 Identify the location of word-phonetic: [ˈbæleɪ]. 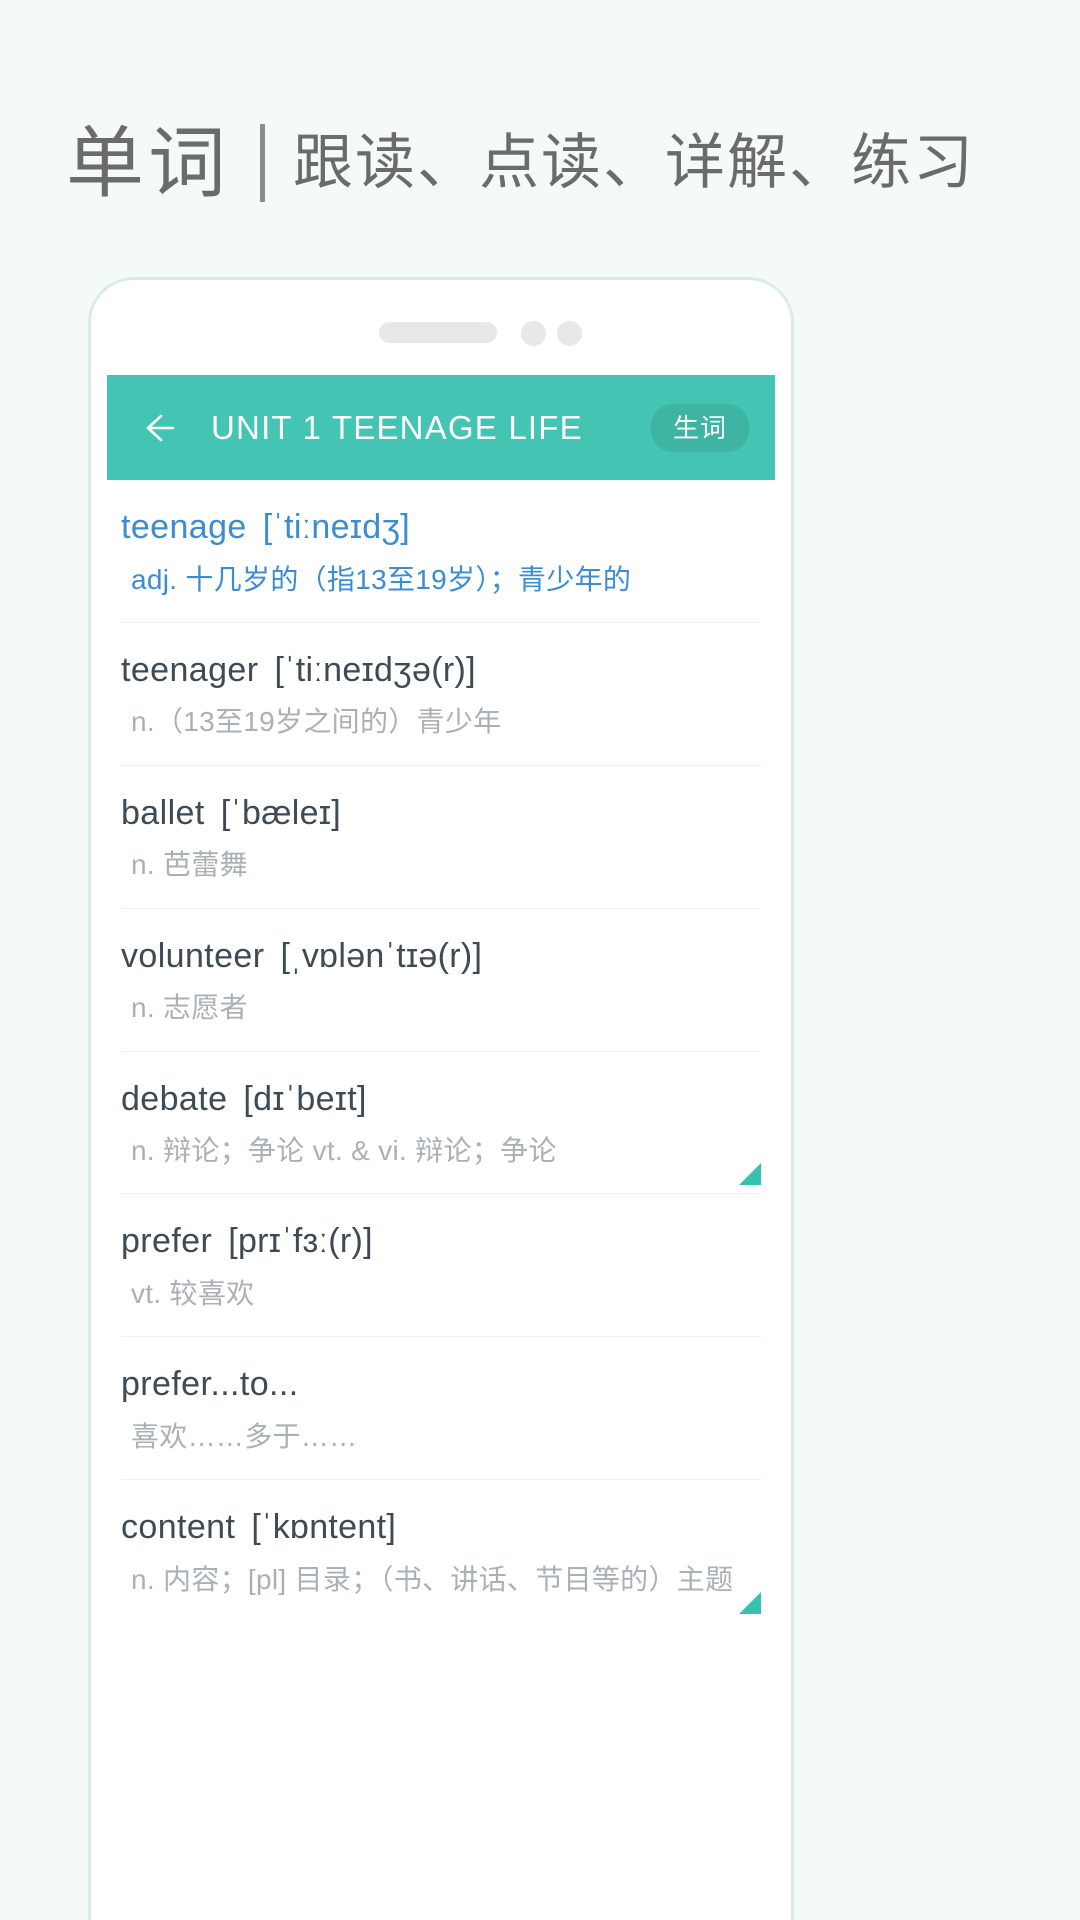
(281, 812).